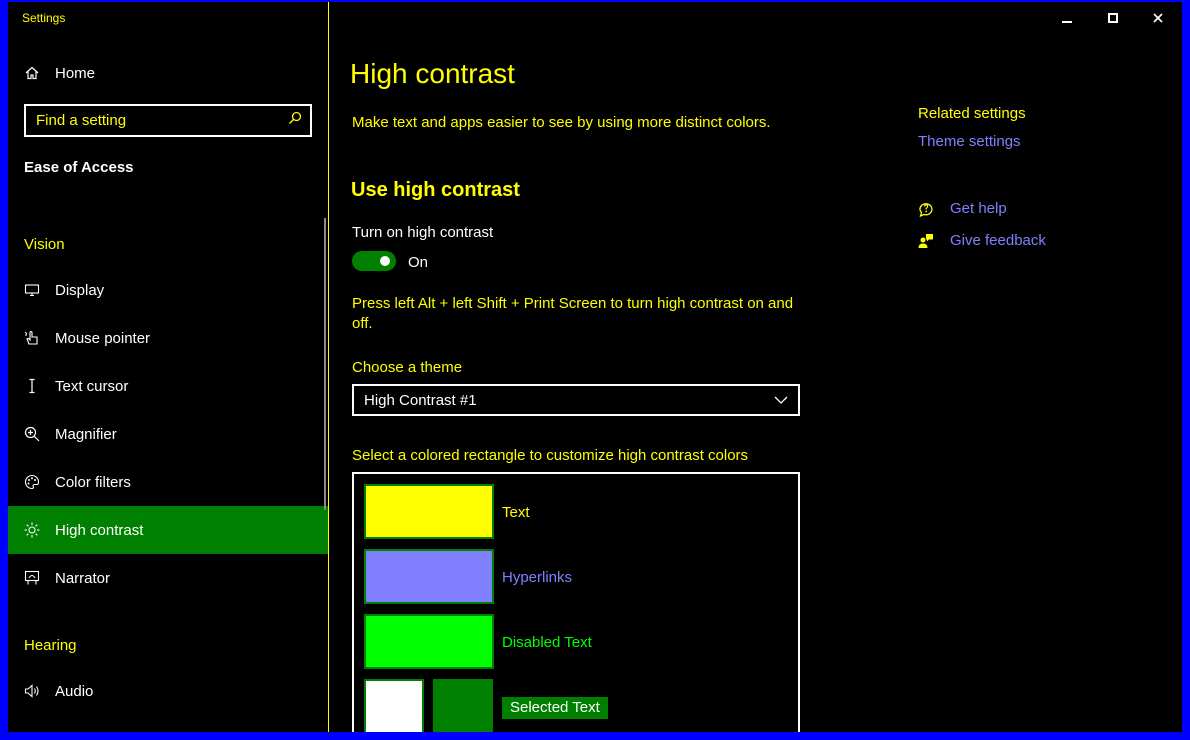 The width and height of the screenshot is (1190, 740). I want to click on theme-settings-link: Theme settings, so click(969, 141).